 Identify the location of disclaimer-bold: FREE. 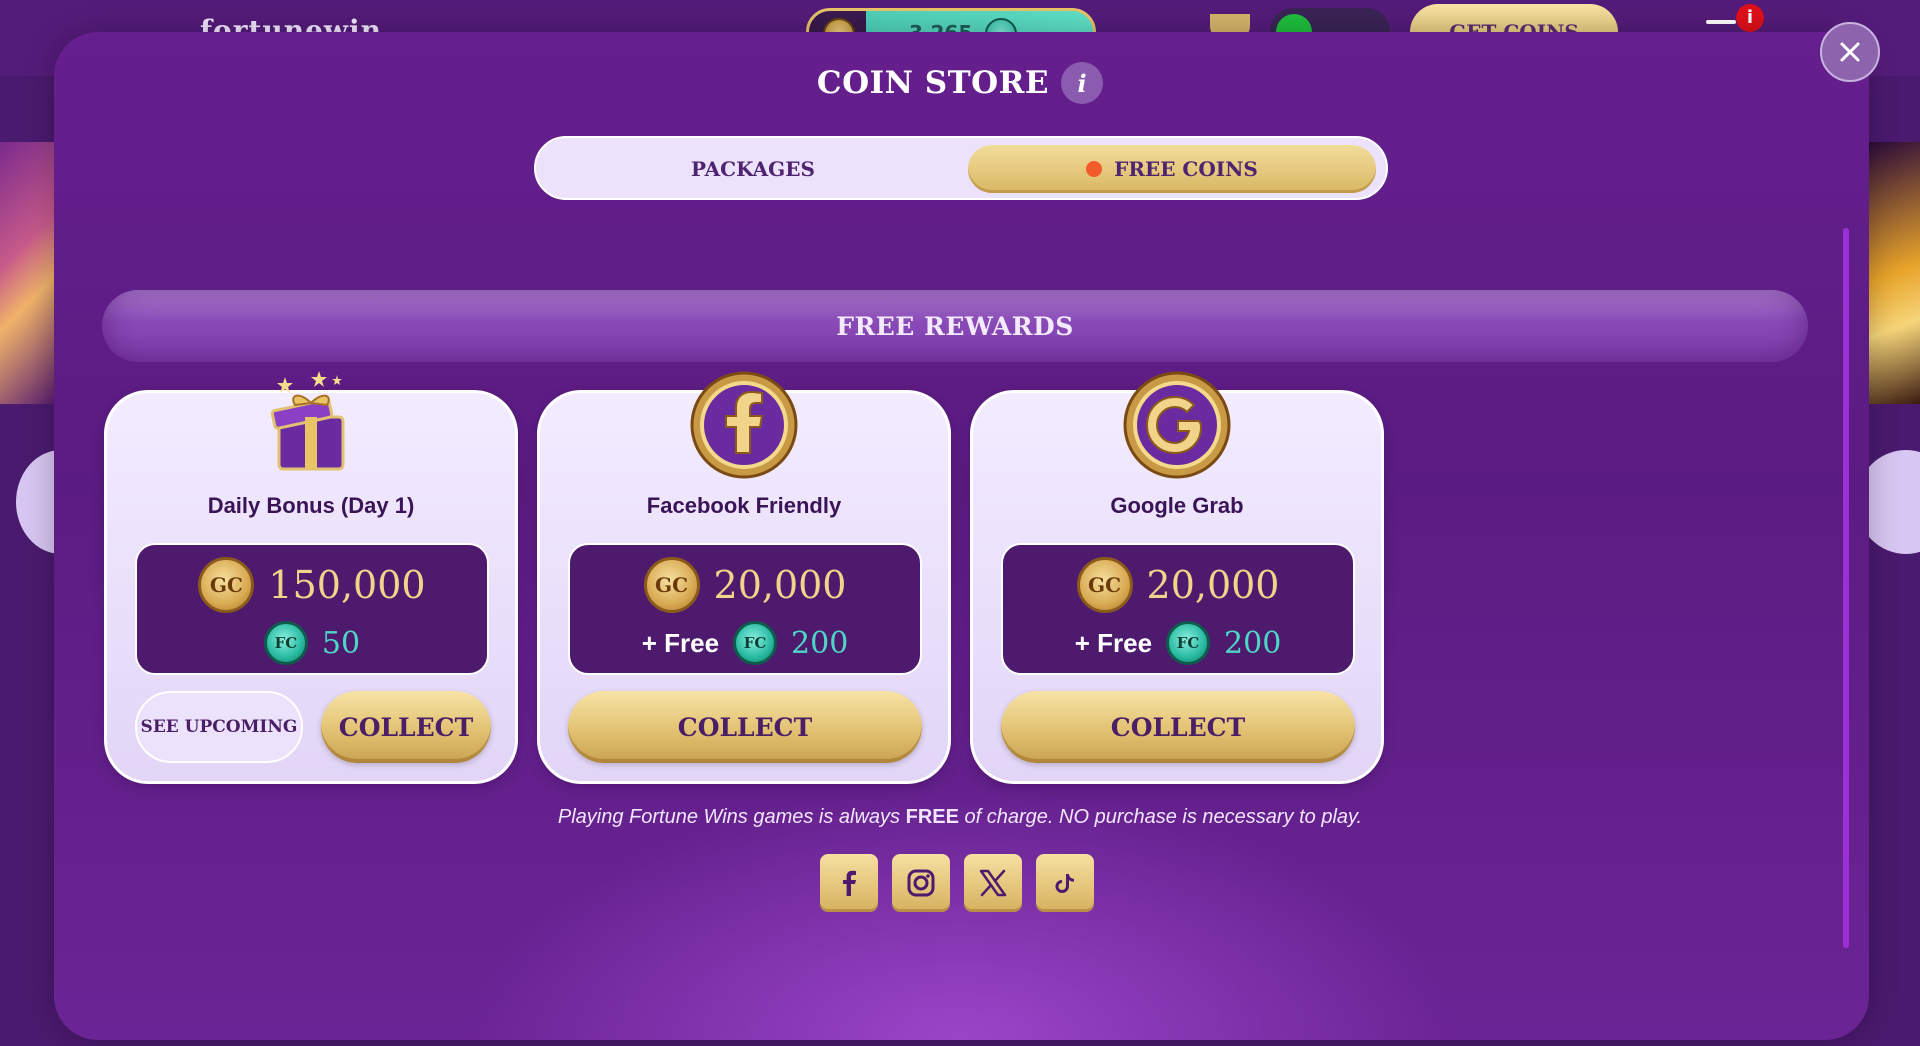
(932, 817).